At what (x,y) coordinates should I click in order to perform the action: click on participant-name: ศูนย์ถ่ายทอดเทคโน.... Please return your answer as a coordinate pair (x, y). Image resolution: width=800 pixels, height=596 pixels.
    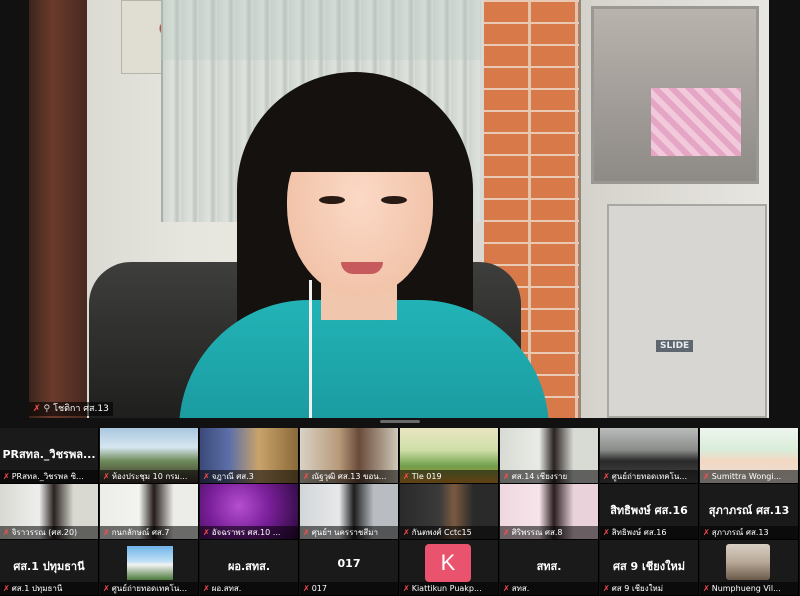
    Looking at the image, I should click on (149, 588).